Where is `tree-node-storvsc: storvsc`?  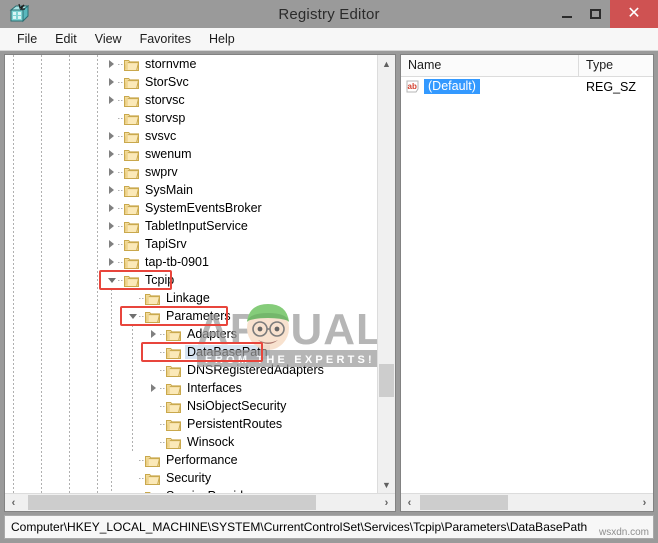
tree-node-storvsc: storvsc is located at coordinates (191, 100).